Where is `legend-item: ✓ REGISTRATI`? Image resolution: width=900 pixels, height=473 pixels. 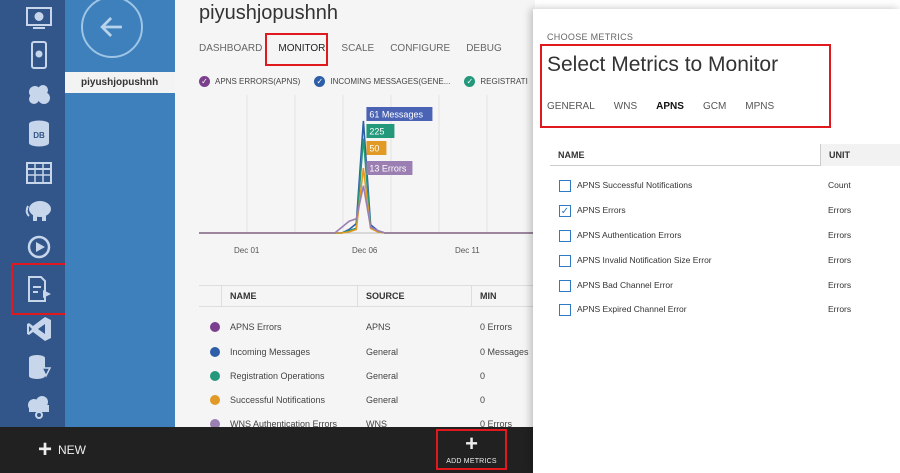
legend-item: ✓ REGISTRATI is located at coordinates (496, 81).